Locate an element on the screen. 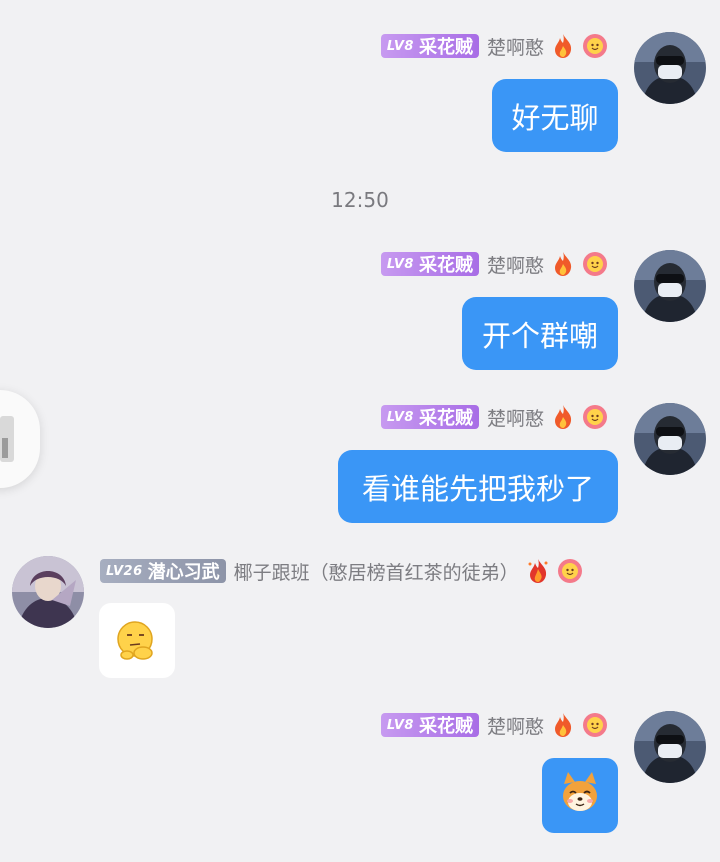 This screenshot has width=720, height=862. message-header: LV26 潜心习武 椰子跟班（憨居榜首红茶的徒弟） is located at coordinates (341, 571).